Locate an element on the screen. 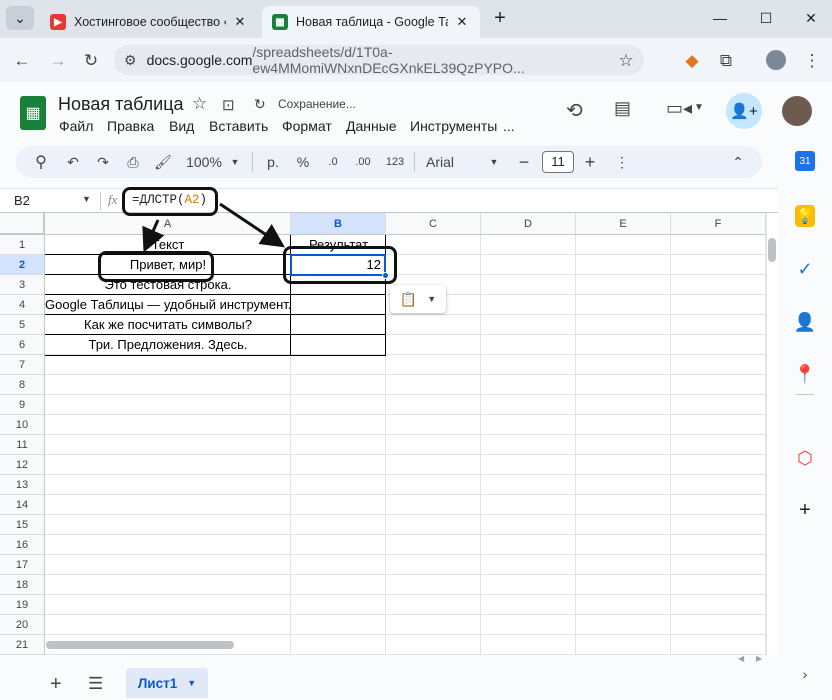 Image resolution: width=832 pixels, height=700 pixels. callout-arrows is located at coordinates (213, 227).